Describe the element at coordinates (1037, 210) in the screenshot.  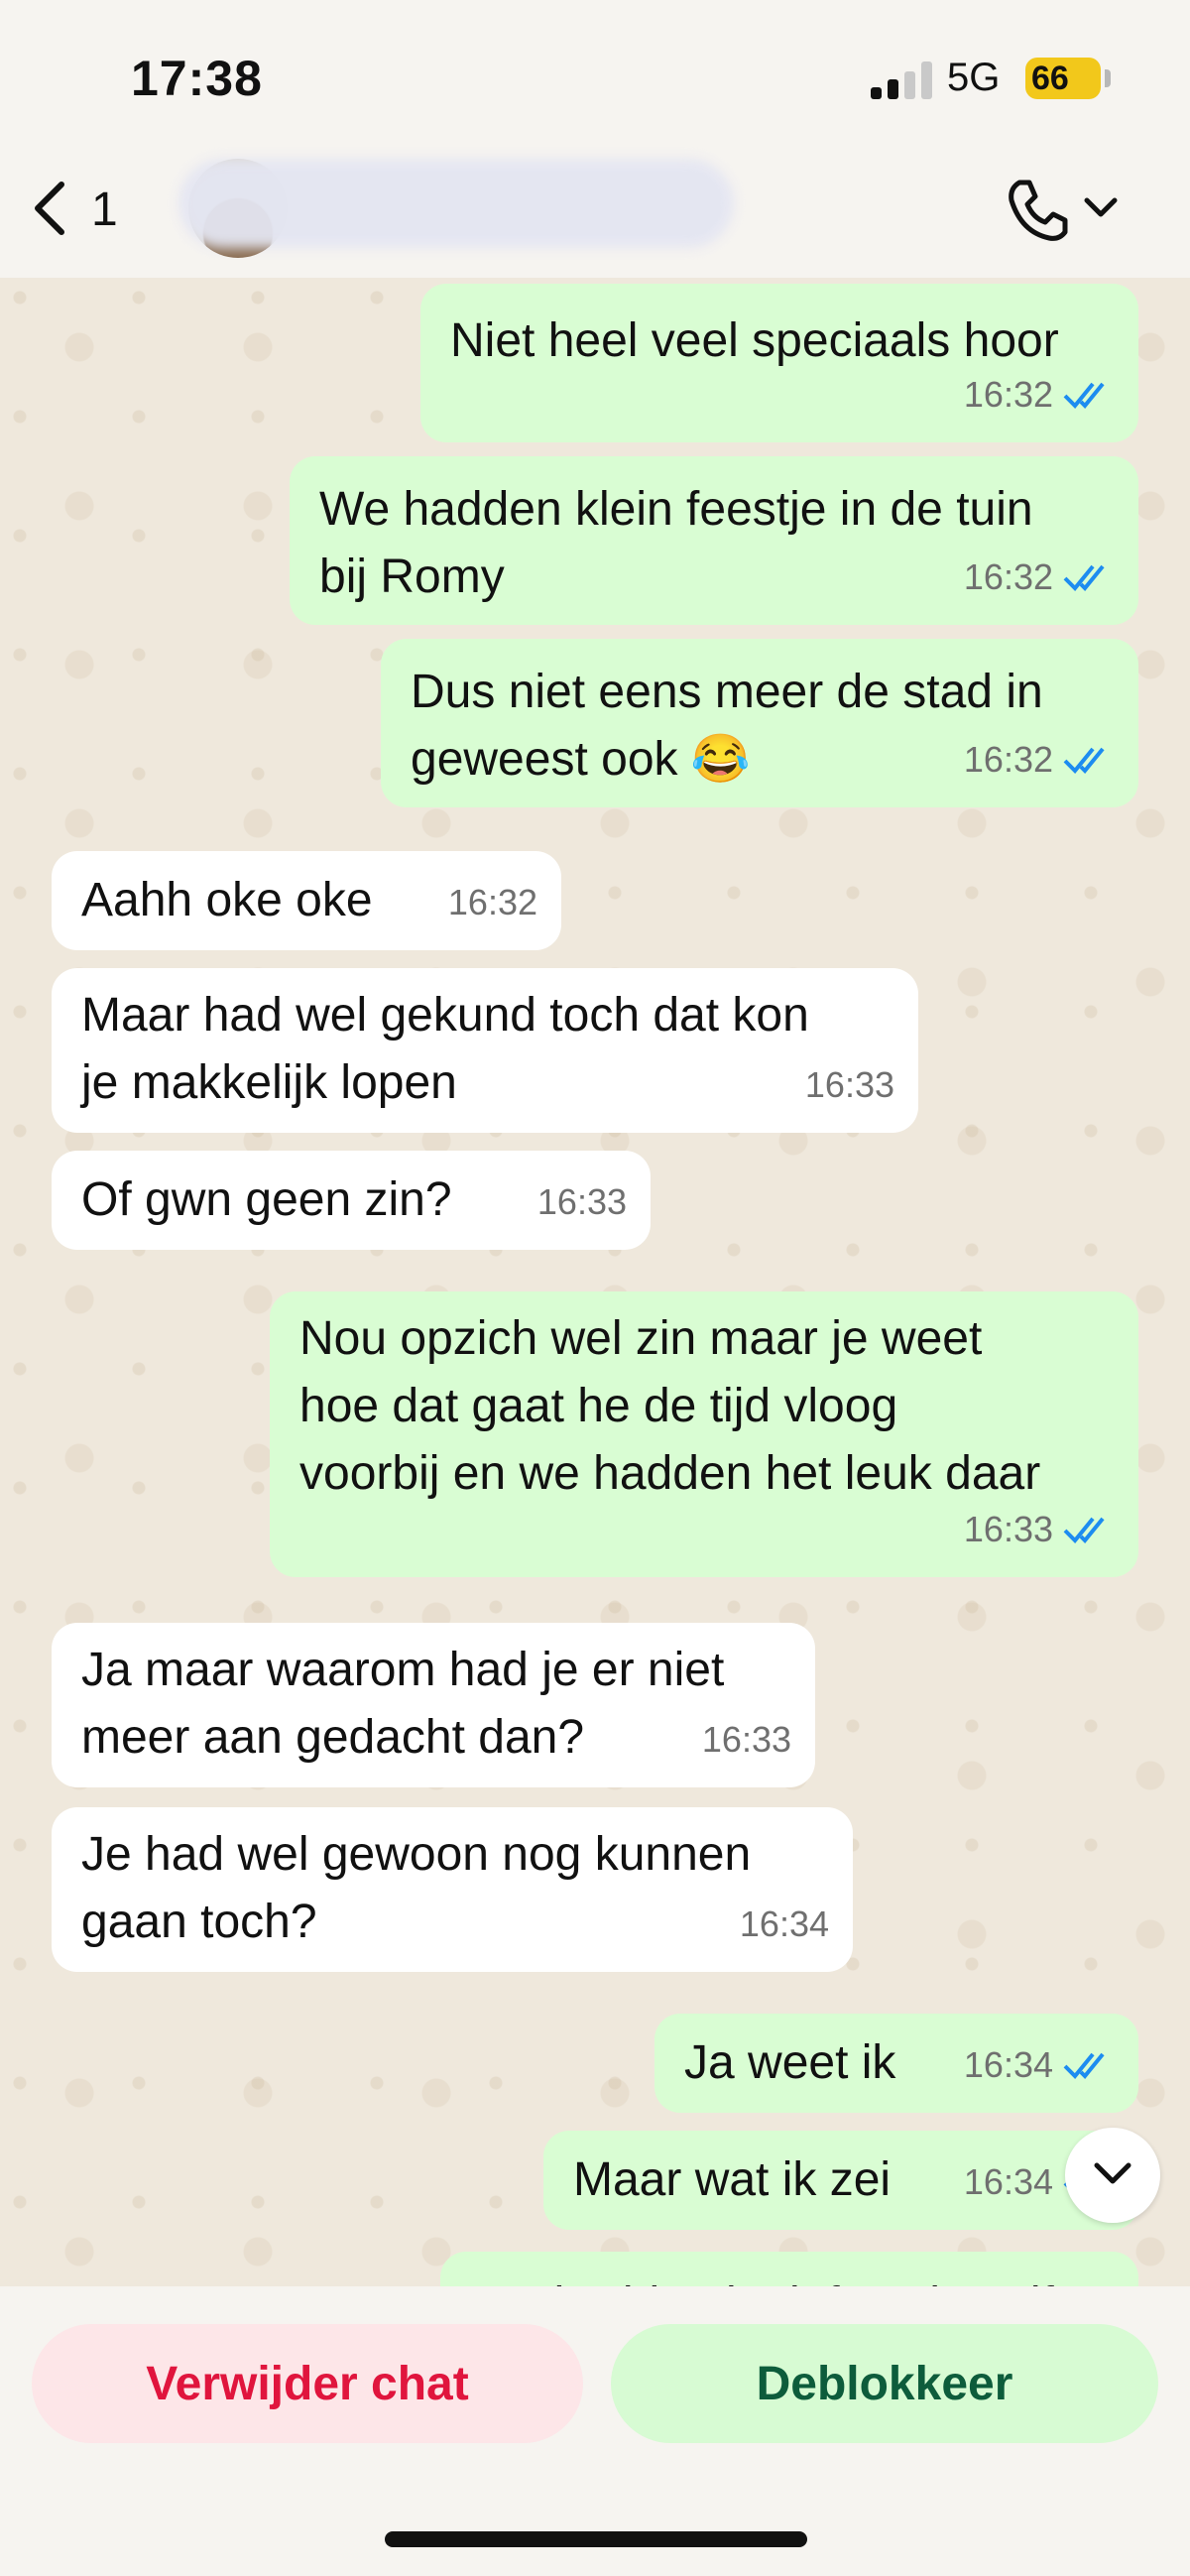
I see `phone-icon` at that location.